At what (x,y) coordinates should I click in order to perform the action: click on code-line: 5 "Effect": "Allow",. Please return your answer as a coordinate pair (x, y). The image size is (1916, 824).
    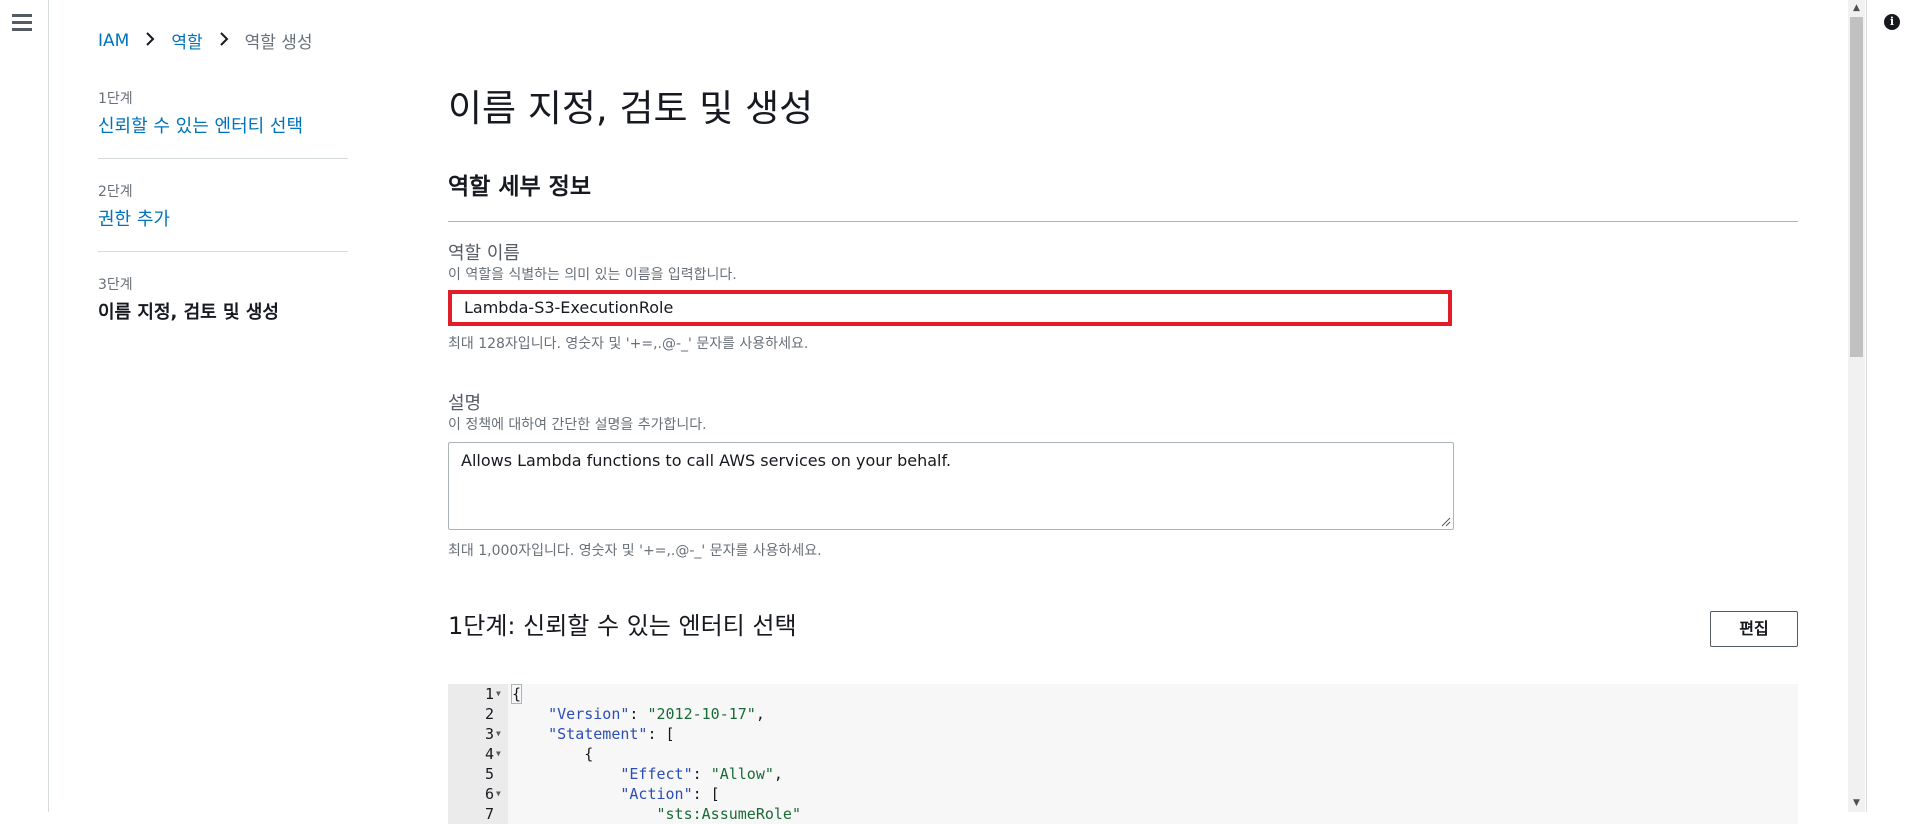
    Looking at the image, I should click on (1123, 774).